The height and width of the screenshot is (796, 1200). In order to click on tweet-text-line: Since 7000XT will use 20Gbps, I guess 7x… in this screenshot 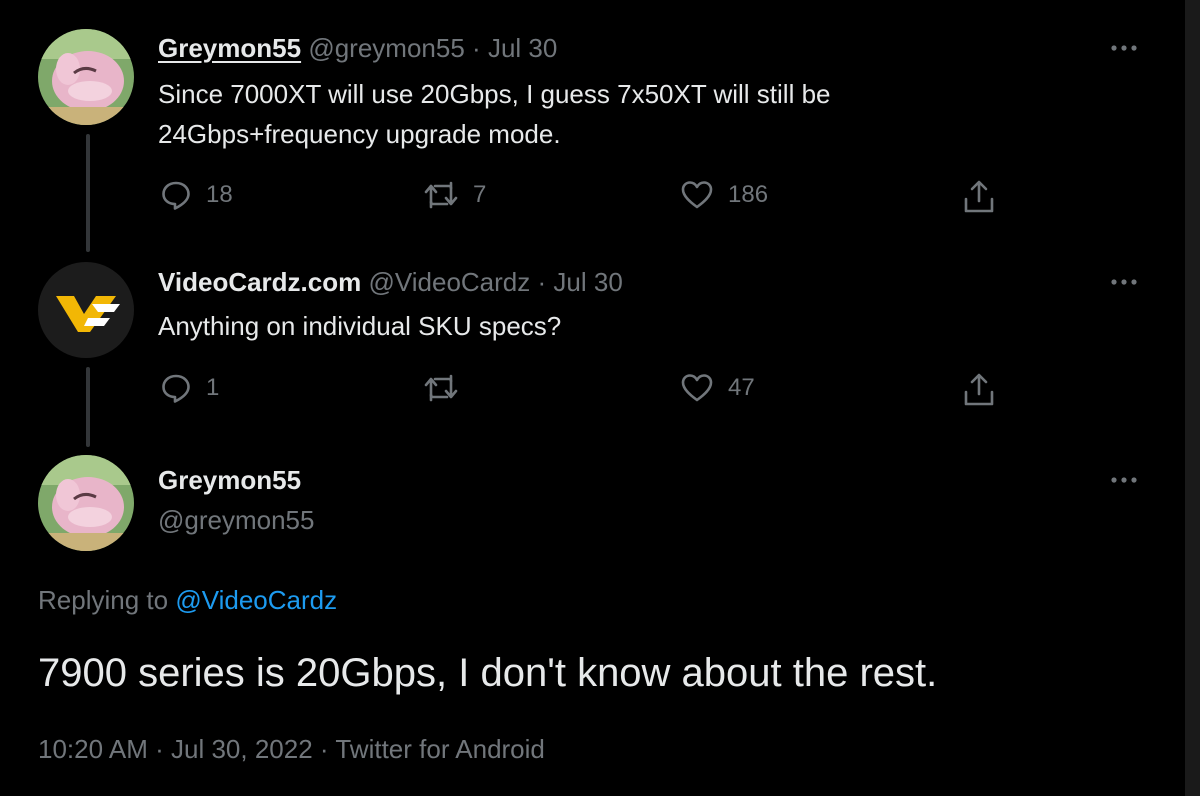, I will do `click(494, 94)`.